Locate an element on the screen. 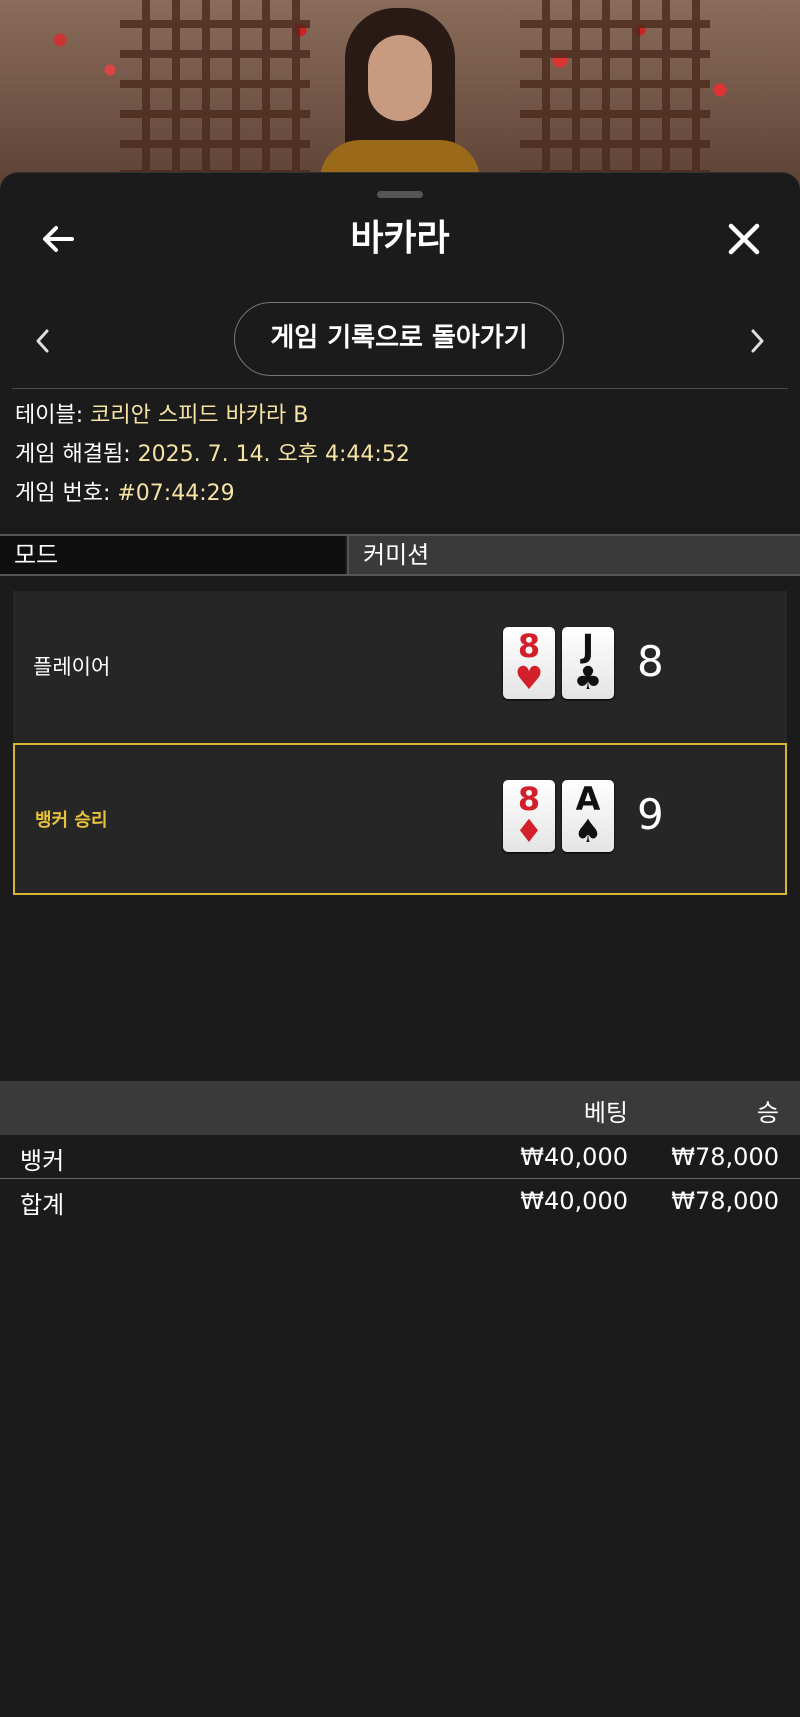 The width and height of the screenshot is (800, 1717). resolved-value: 2025. 7. 14. 오후 4:44:52 is located at coordinates (273, 454).